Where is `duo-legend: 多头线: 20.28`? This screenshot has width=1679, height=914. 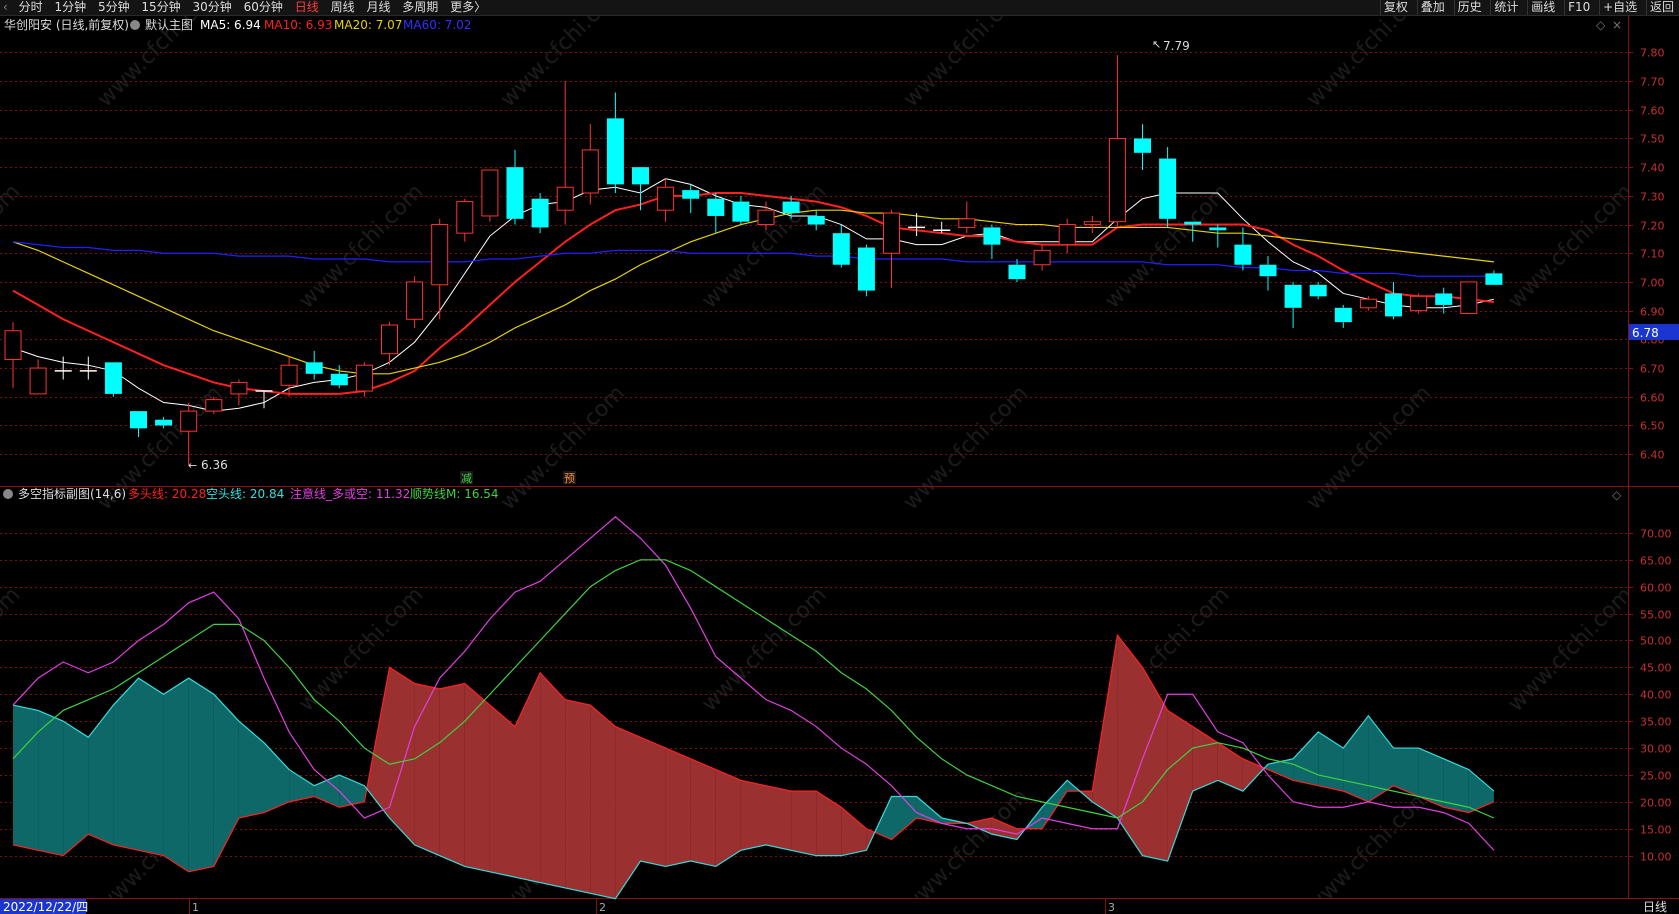 duo-legend: 多头线: 20.28 is located at coordinates (167, 494).